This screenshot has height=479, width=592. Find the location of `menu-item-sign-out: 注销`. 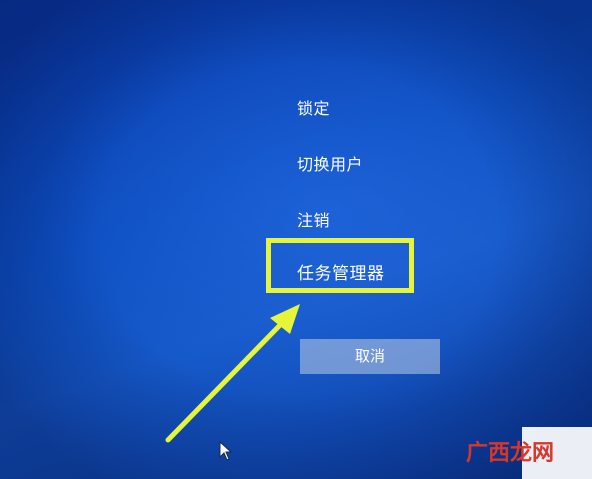

menu-item-sign-out: 注销 is located at coordinates (313, 219).